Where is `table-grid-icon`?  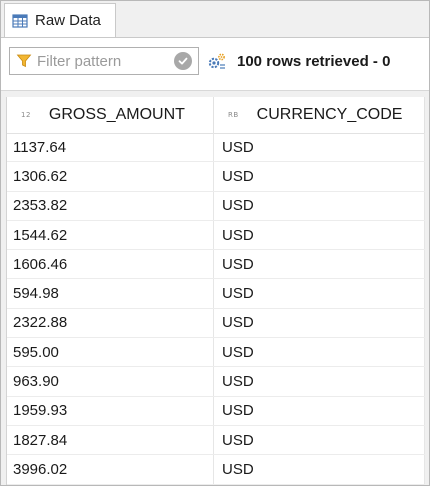 table-grid-icon is located at coordinates (20, 20).